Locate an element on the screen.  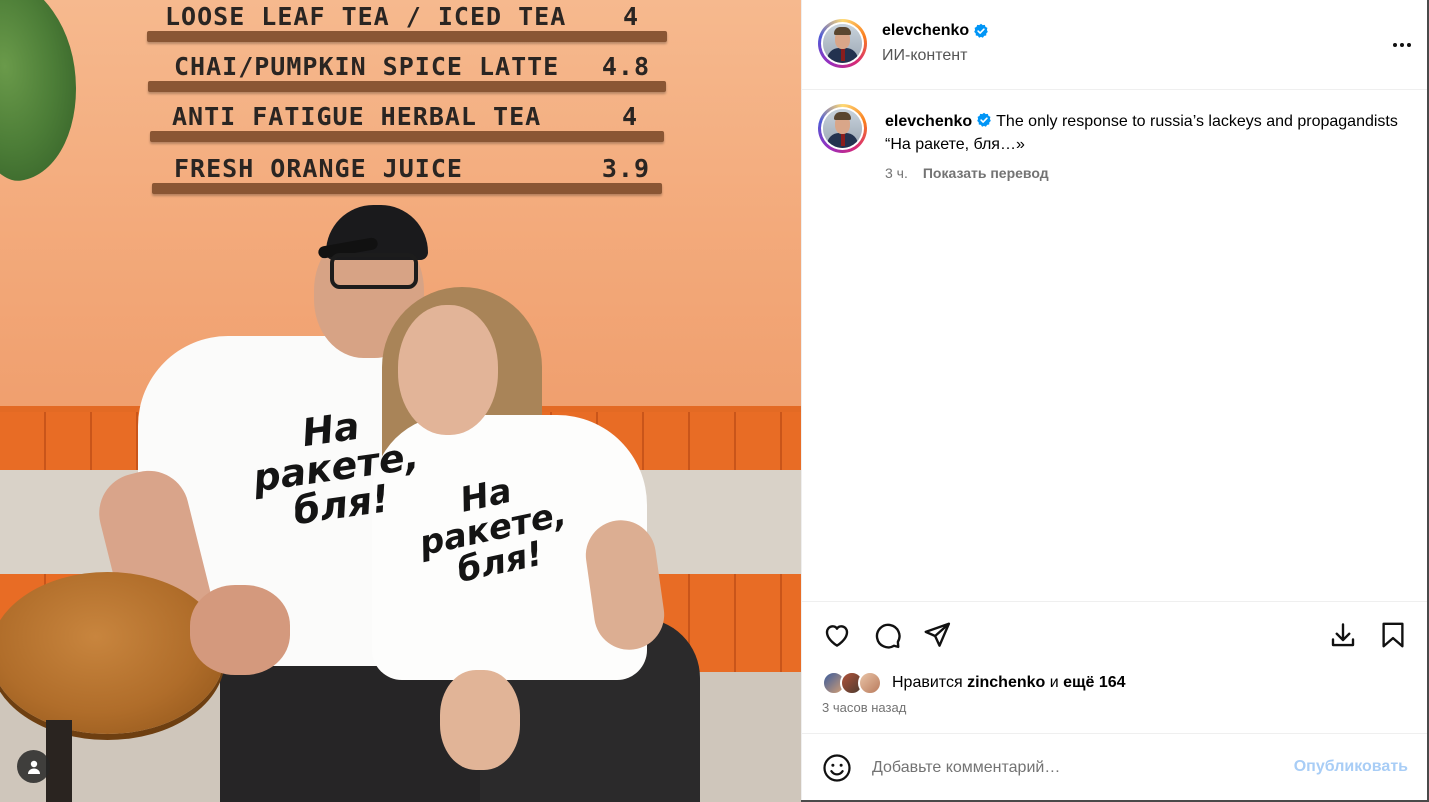
likes-prefix: Нравится is located at coordinates (927, 682).